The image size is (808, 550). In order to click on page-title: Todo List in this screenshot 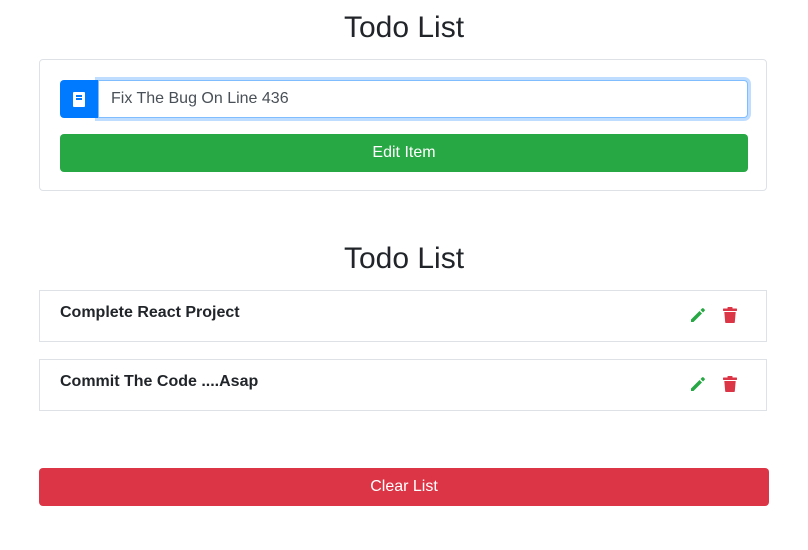, I will do `click(404, 27)`.